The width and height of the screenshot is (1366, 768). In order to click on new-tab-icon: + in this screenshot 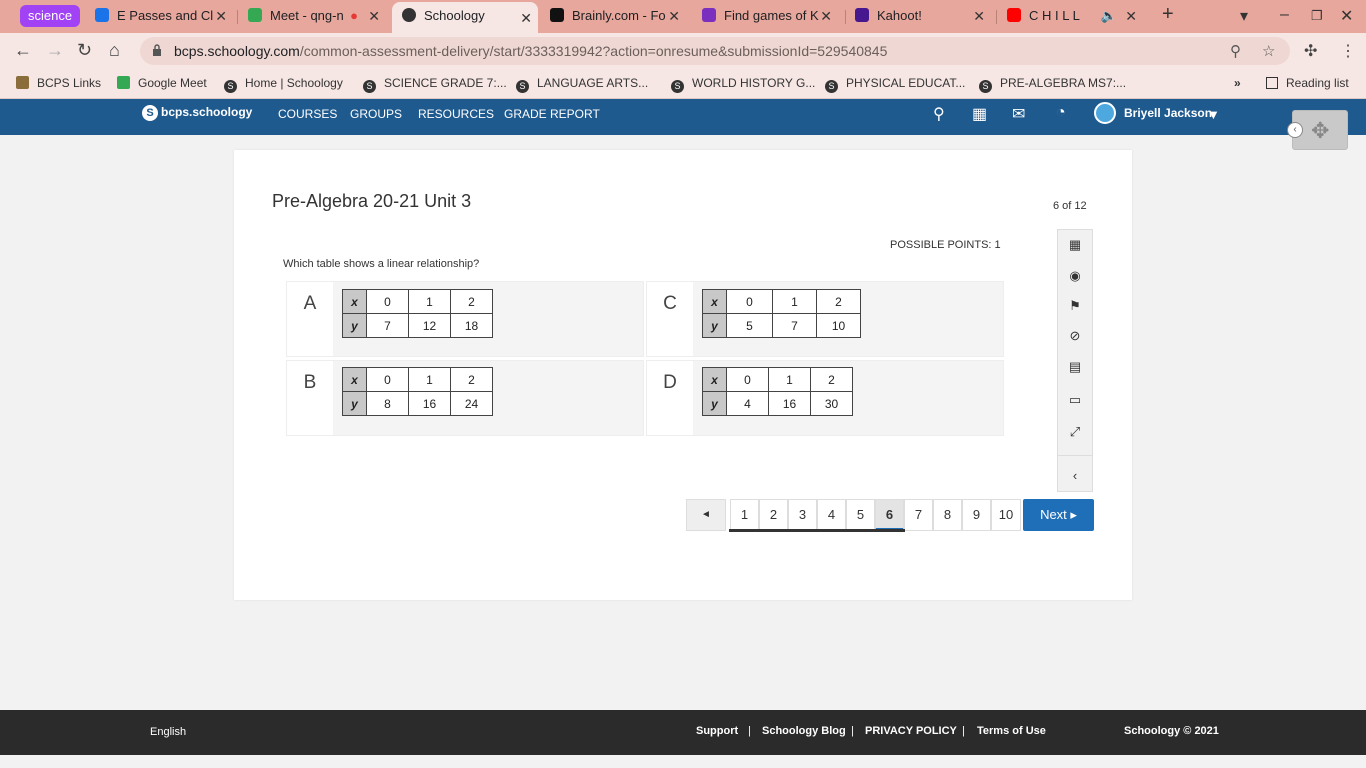, I will do `click(1168, 14)`.